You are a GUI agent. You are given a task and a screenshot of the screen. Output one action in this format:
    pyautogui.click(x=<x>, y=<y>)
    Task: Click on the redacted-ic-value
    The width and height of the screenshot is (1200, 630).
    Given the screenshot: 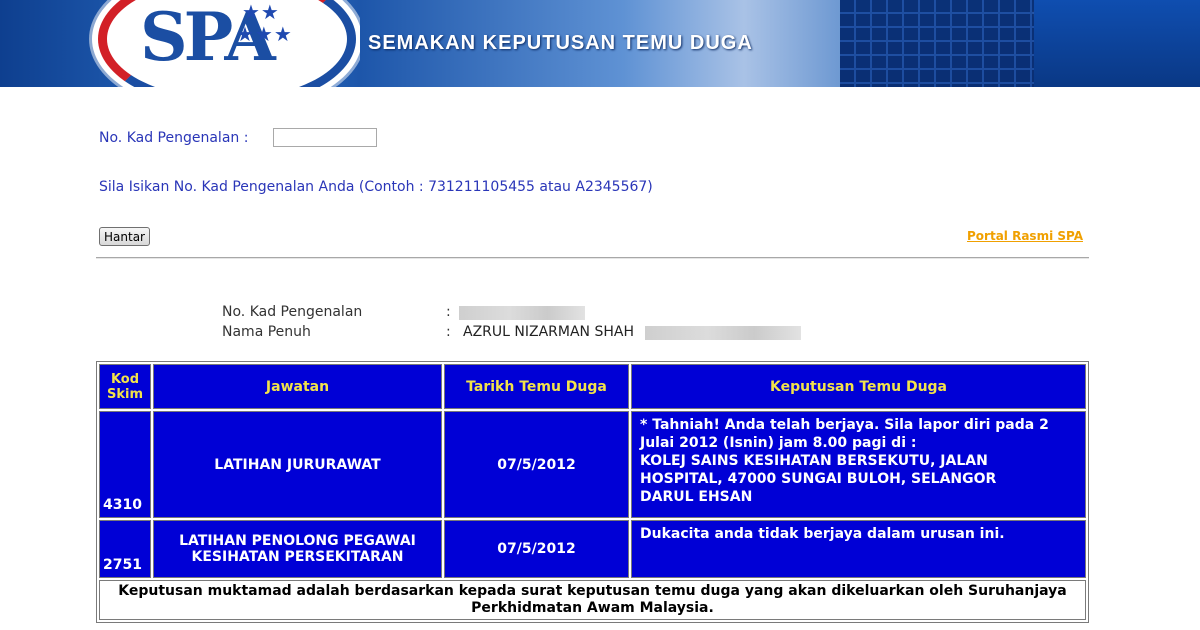 What is the action you would take?
    pyautogui.click(x=522, y=313)
    